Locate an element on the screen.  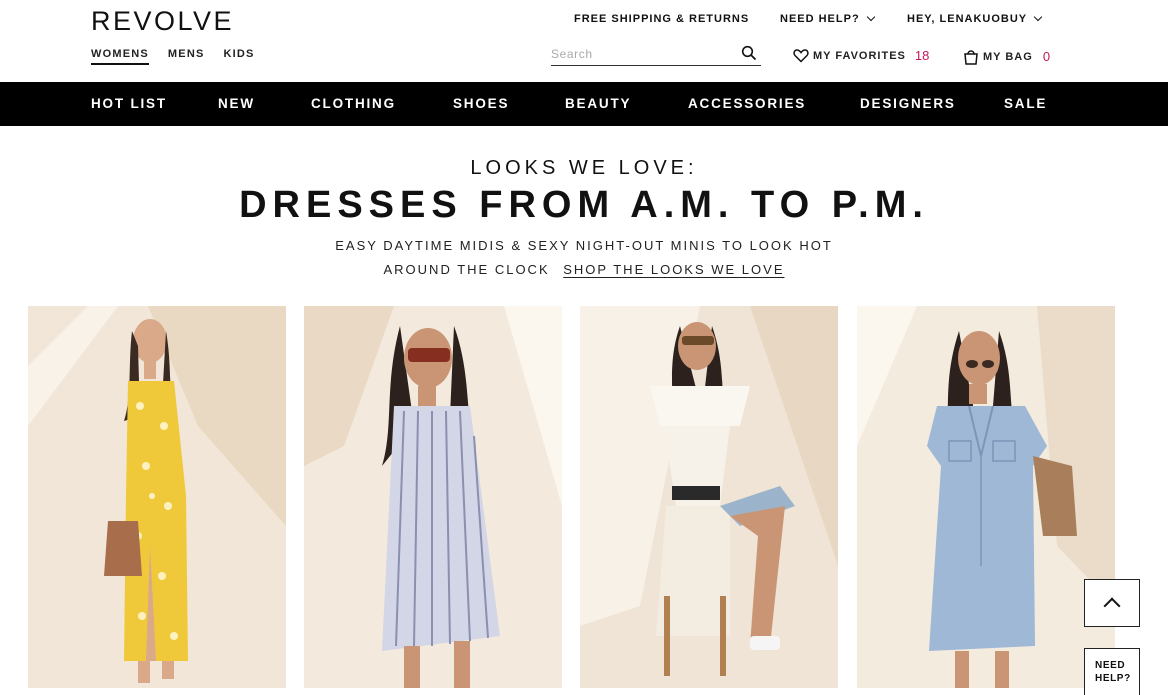
tab-womens: WOMENS is located at coordinates (120, 56).